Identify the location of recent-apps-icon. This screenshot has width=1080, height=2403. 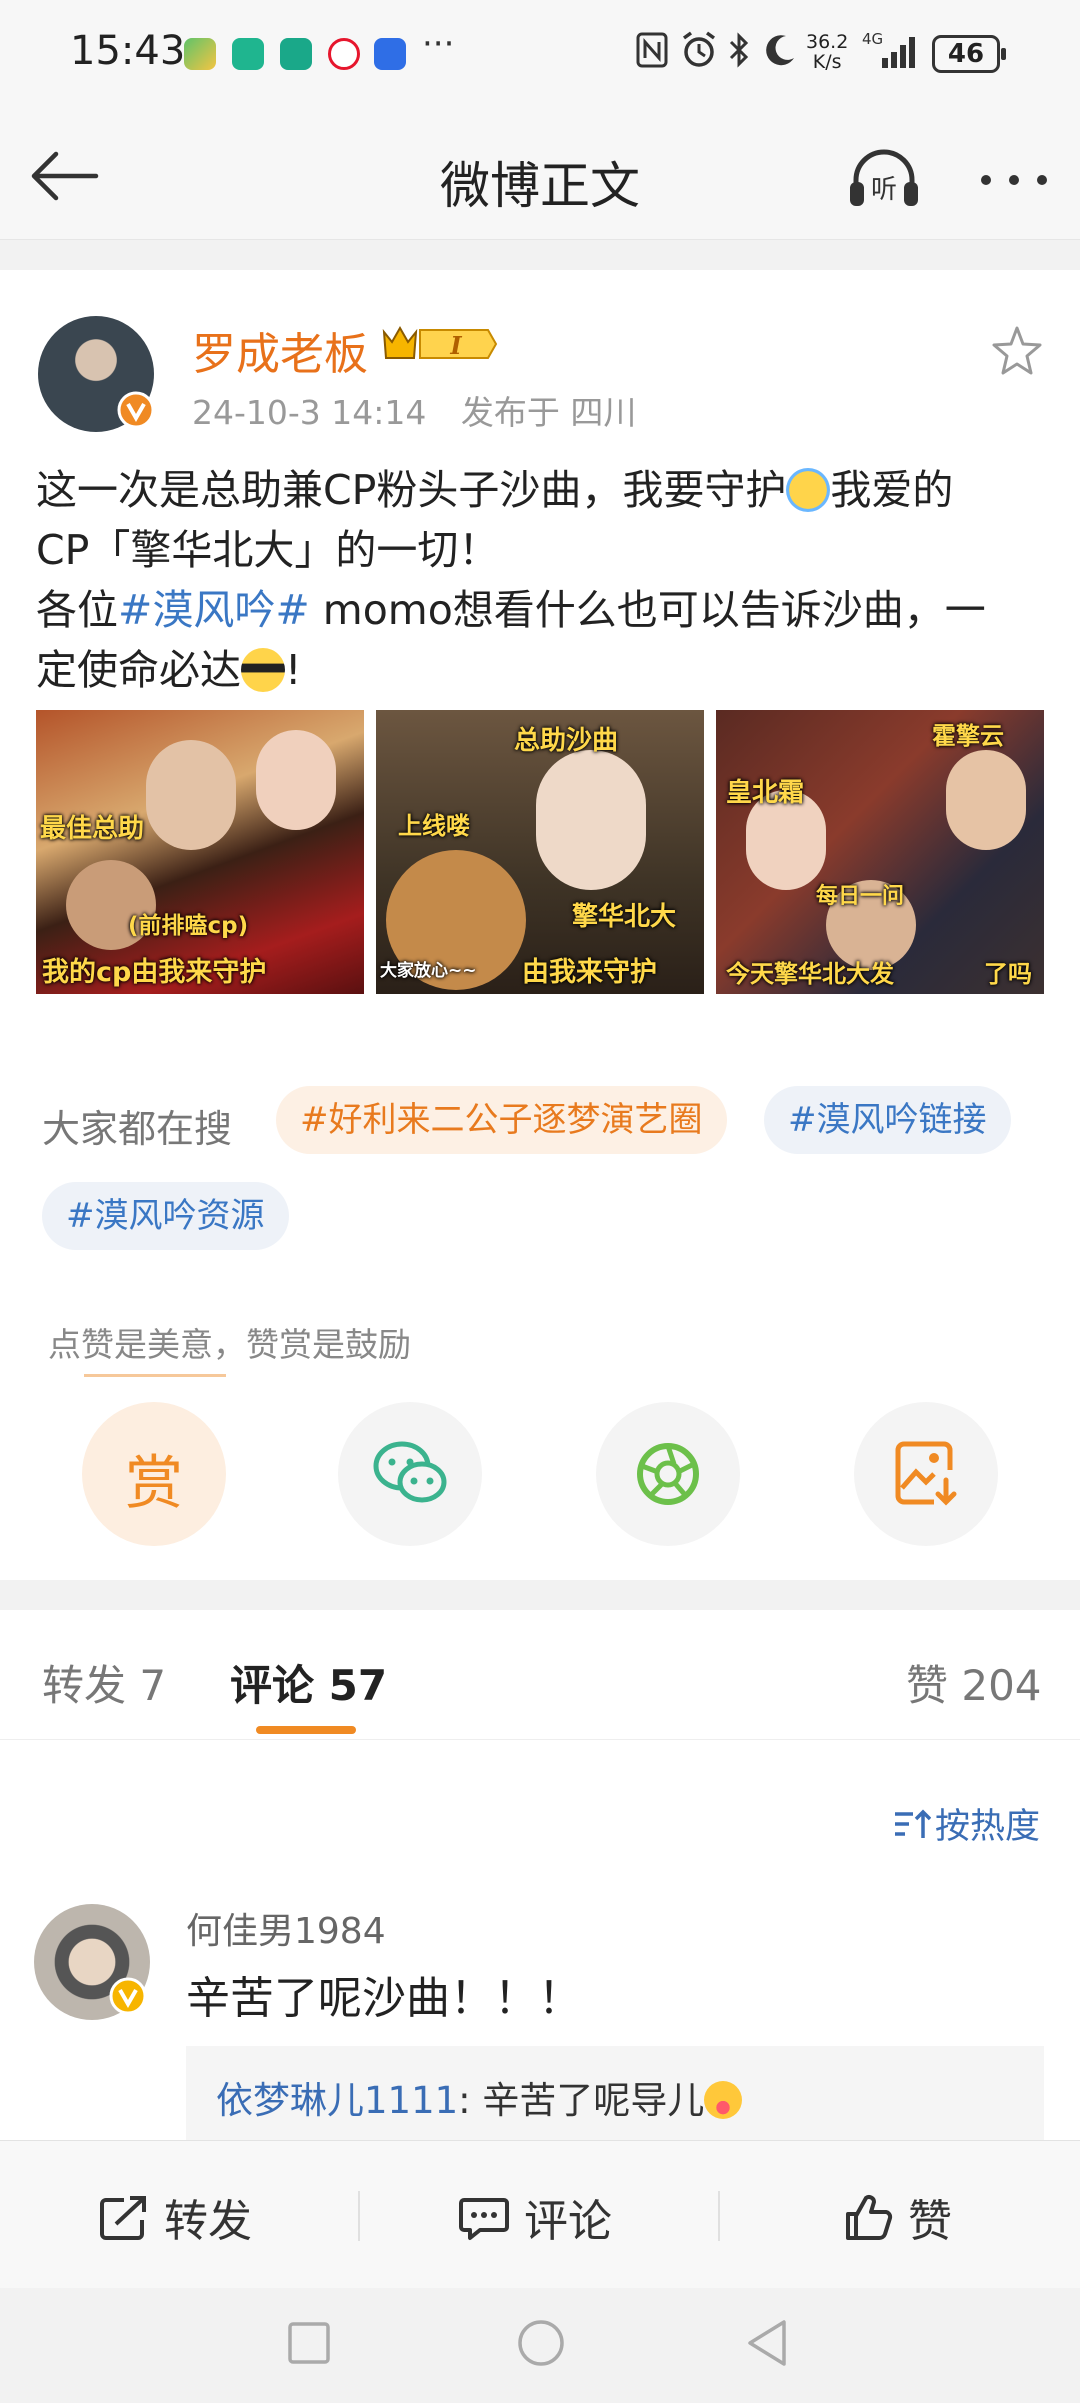
(309, 2345).